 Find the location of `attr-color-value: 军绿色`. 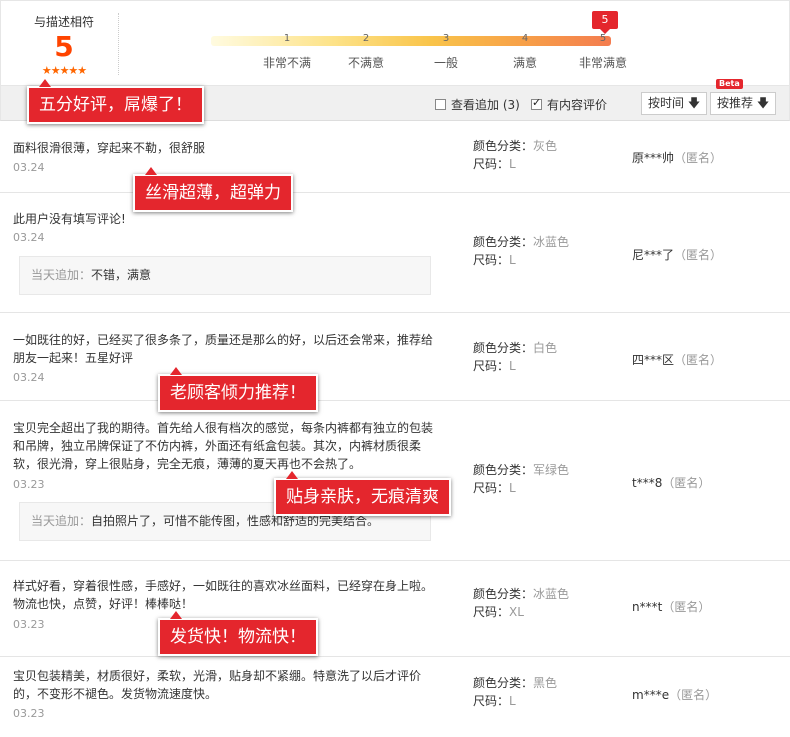

attr-color-value: 军绿色 is located at coordinates (551, 470).